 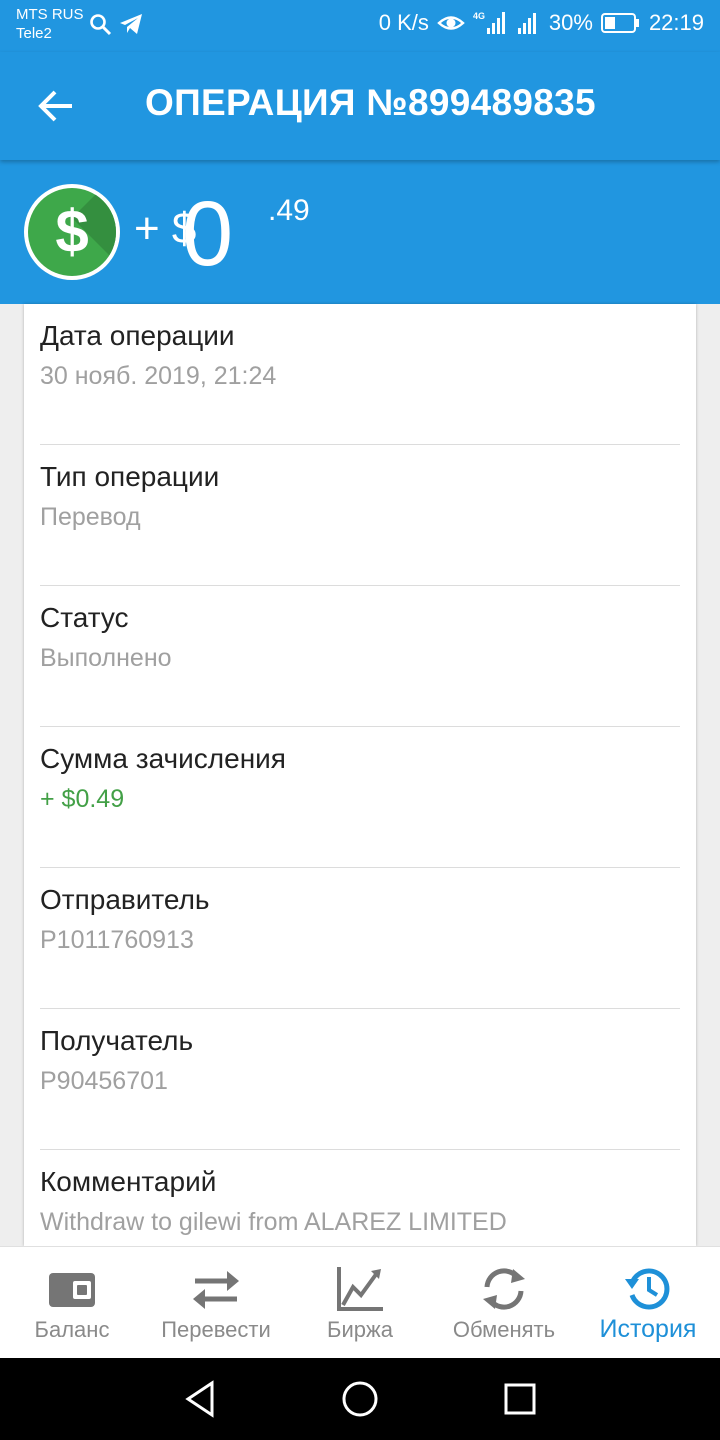 What do you see at coordinates (216, 1329) in the screenshot?
I see `nav-label: Перевести` at bounding box center [216, 1329].